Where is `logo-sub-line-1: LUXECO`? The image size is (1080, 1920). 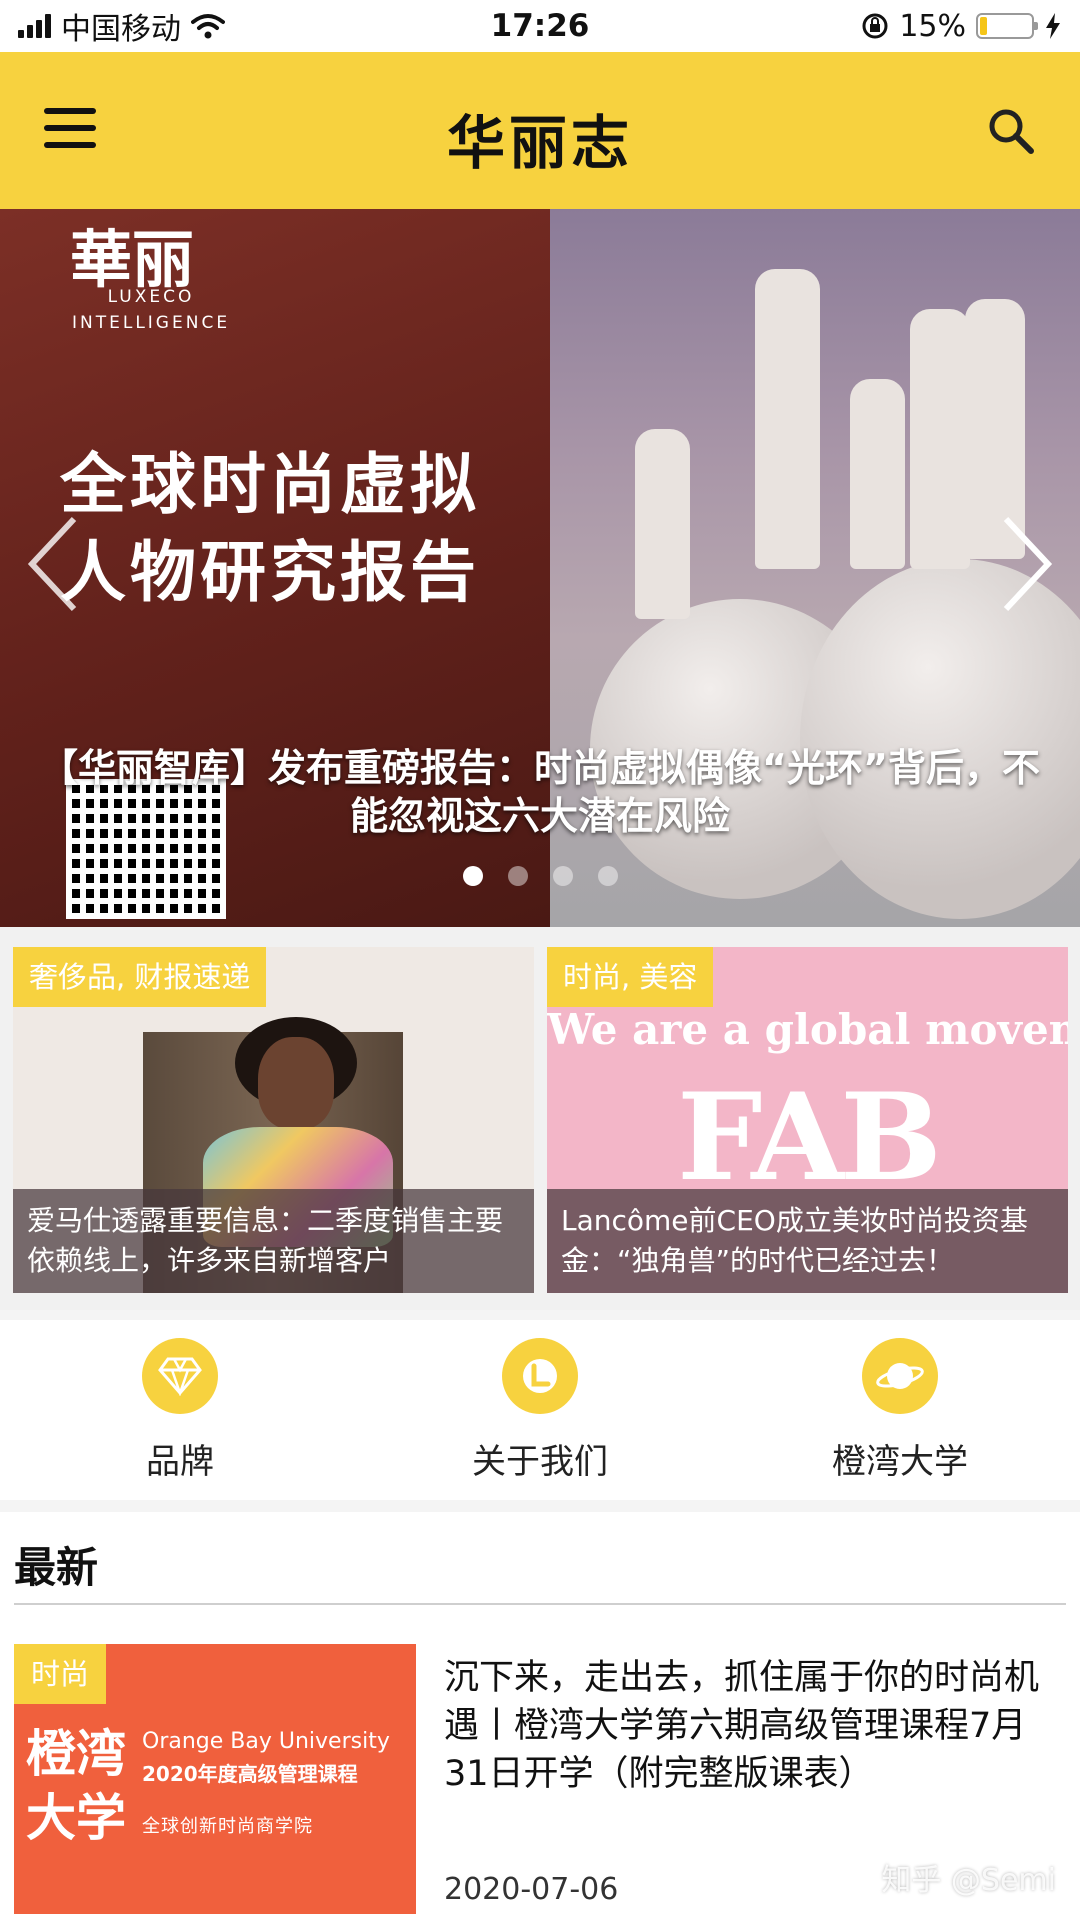
logo-sub-line-1: LUXECO is located at coordinates (151, 297).